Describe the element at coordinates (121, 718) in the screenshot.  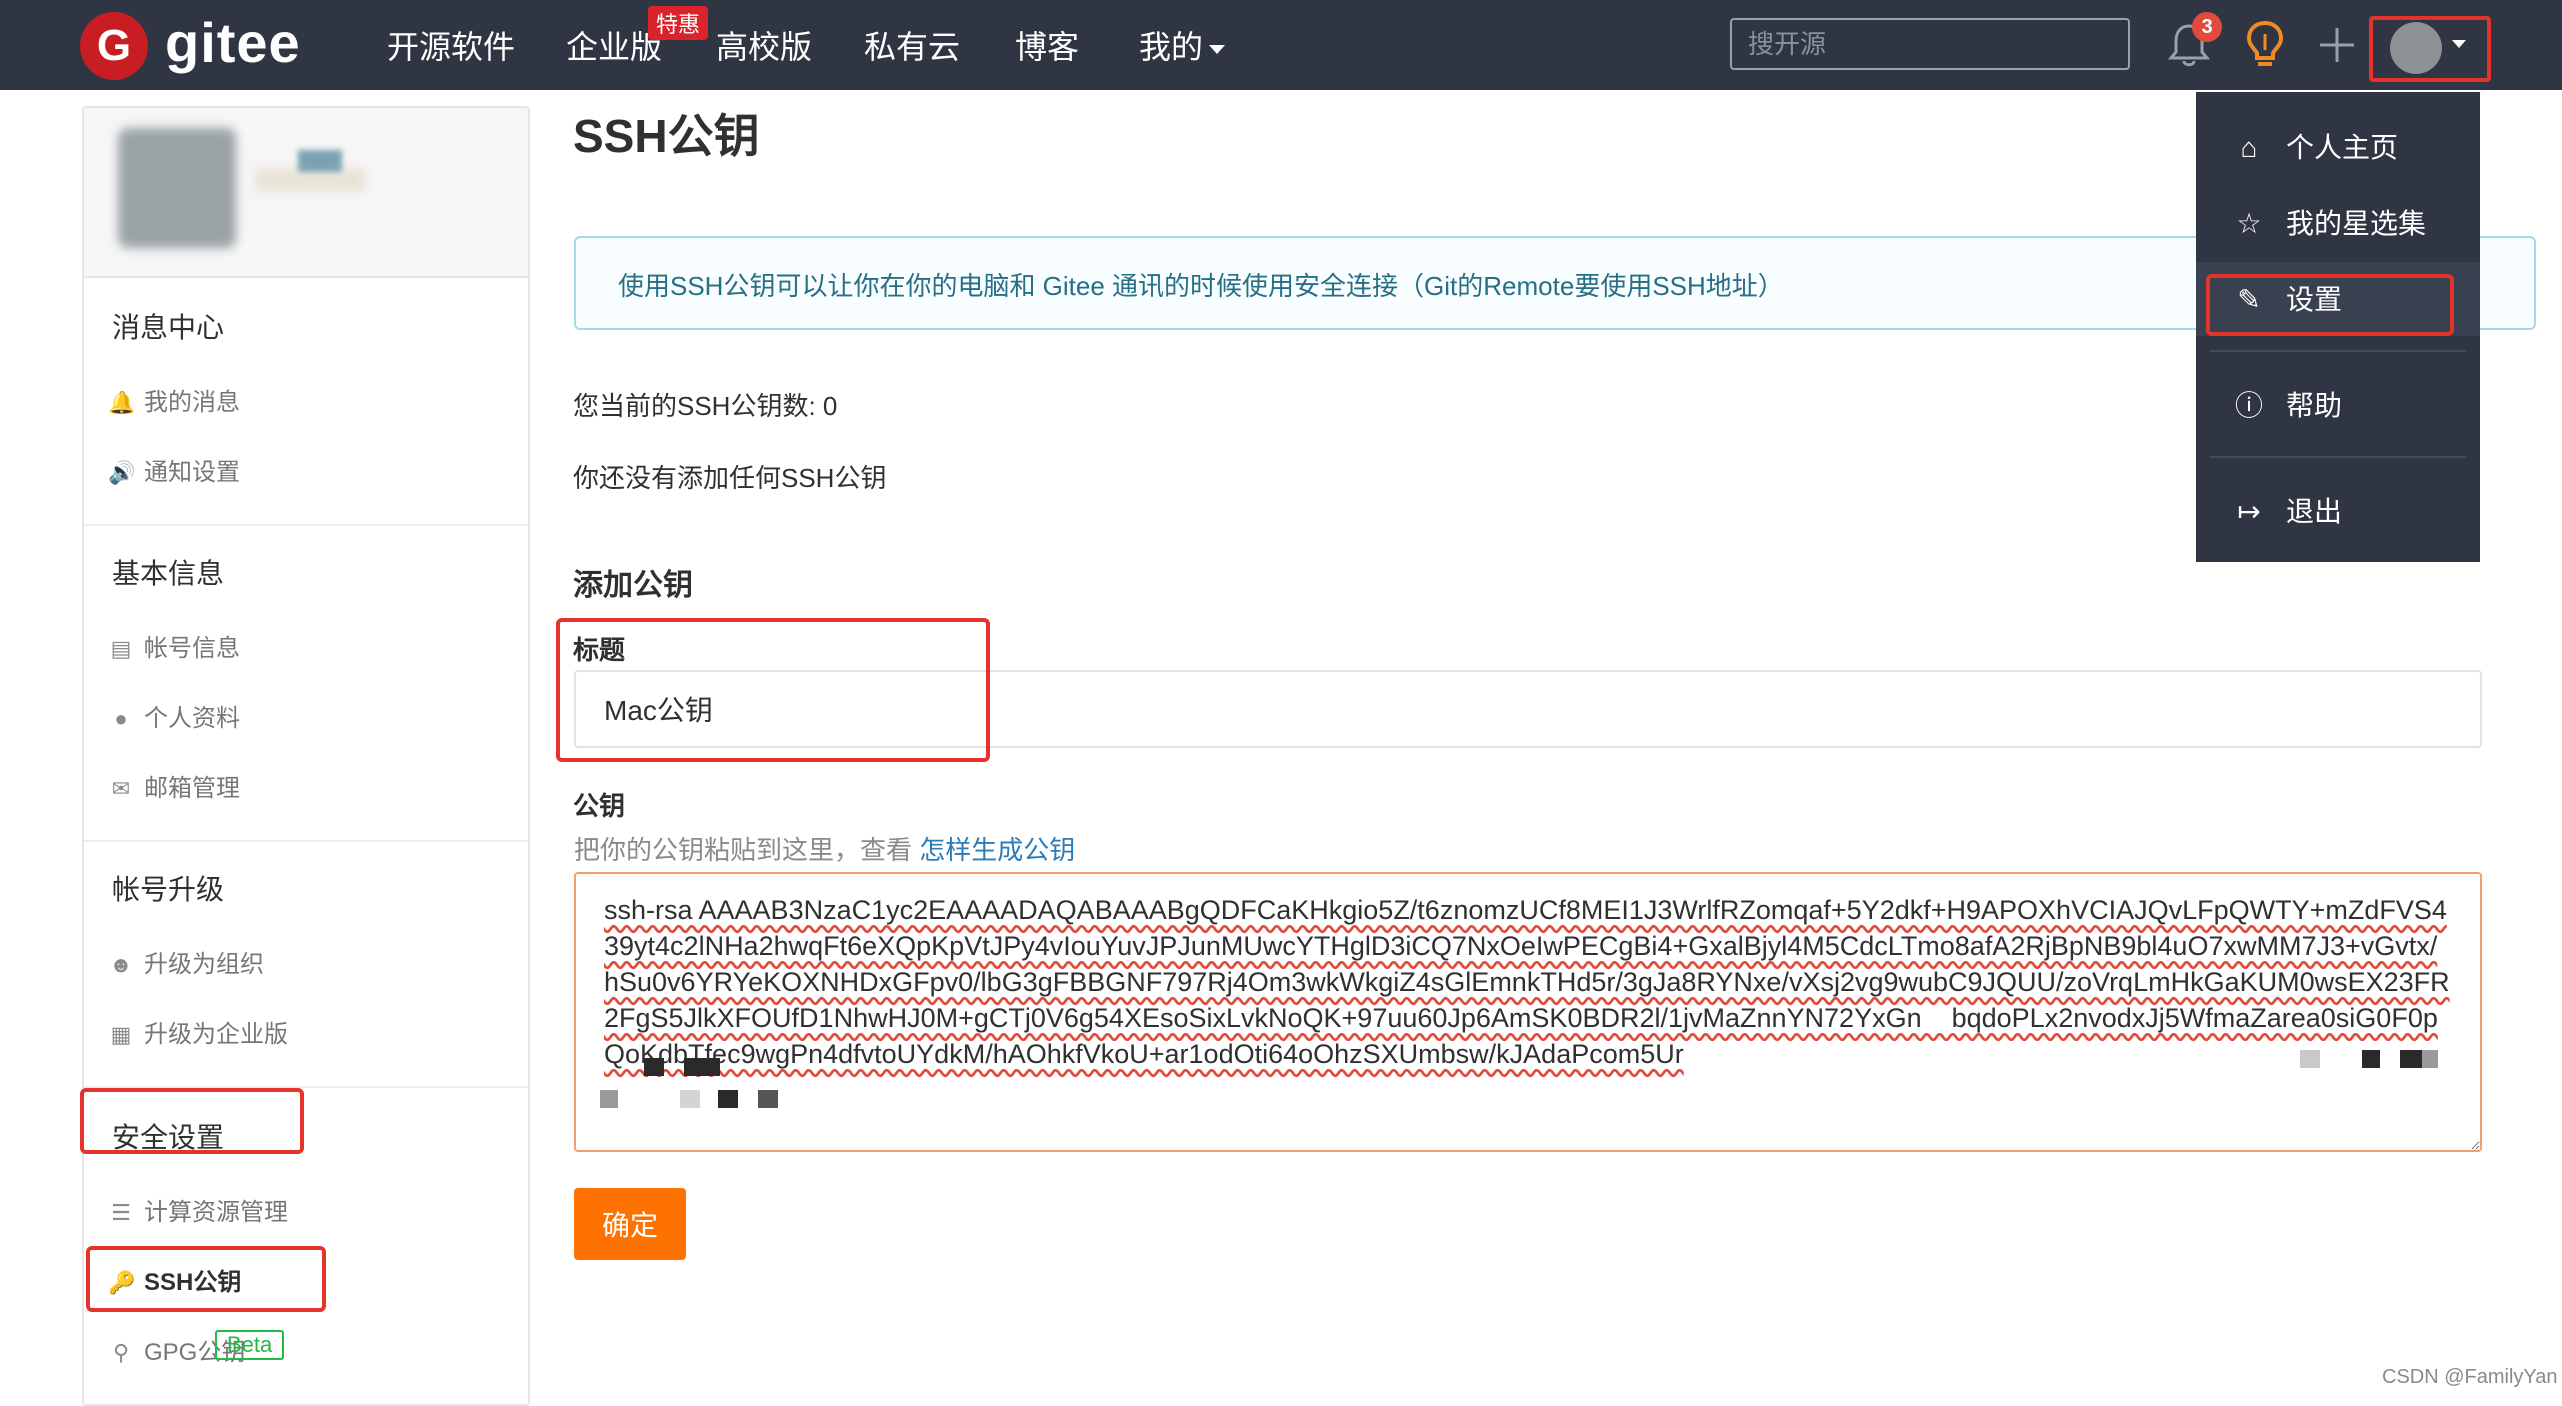
I see `user-icon: ●` at that location.